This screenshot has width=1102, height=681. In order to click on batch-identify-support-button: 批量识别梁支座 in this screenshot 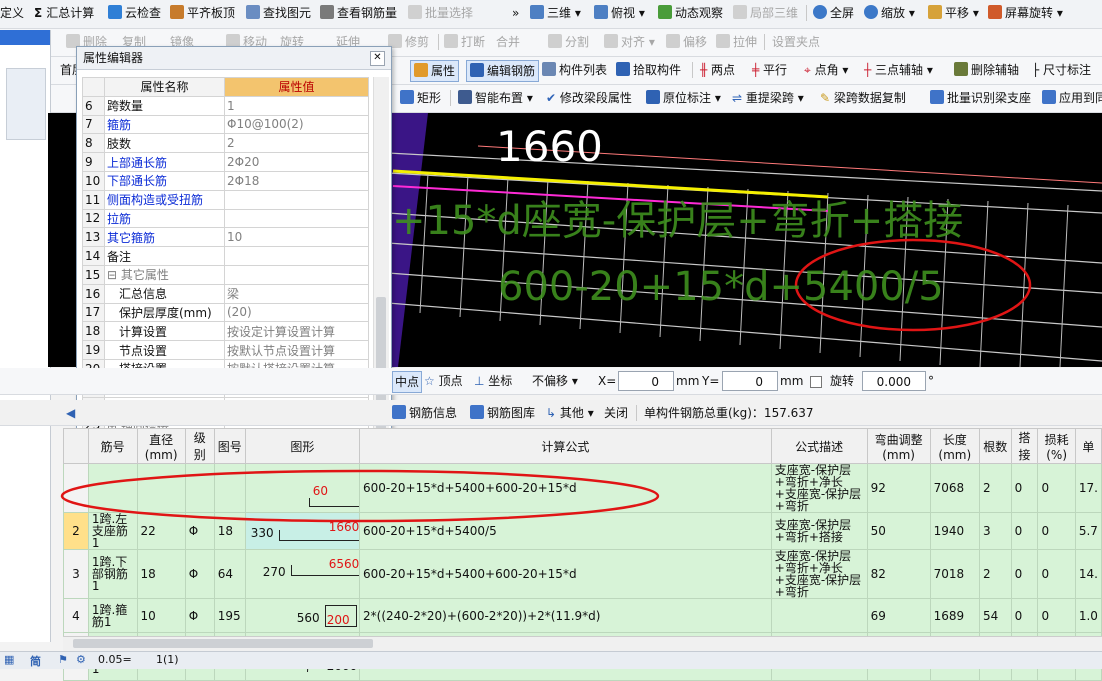, I will do `click(980, 98)`.